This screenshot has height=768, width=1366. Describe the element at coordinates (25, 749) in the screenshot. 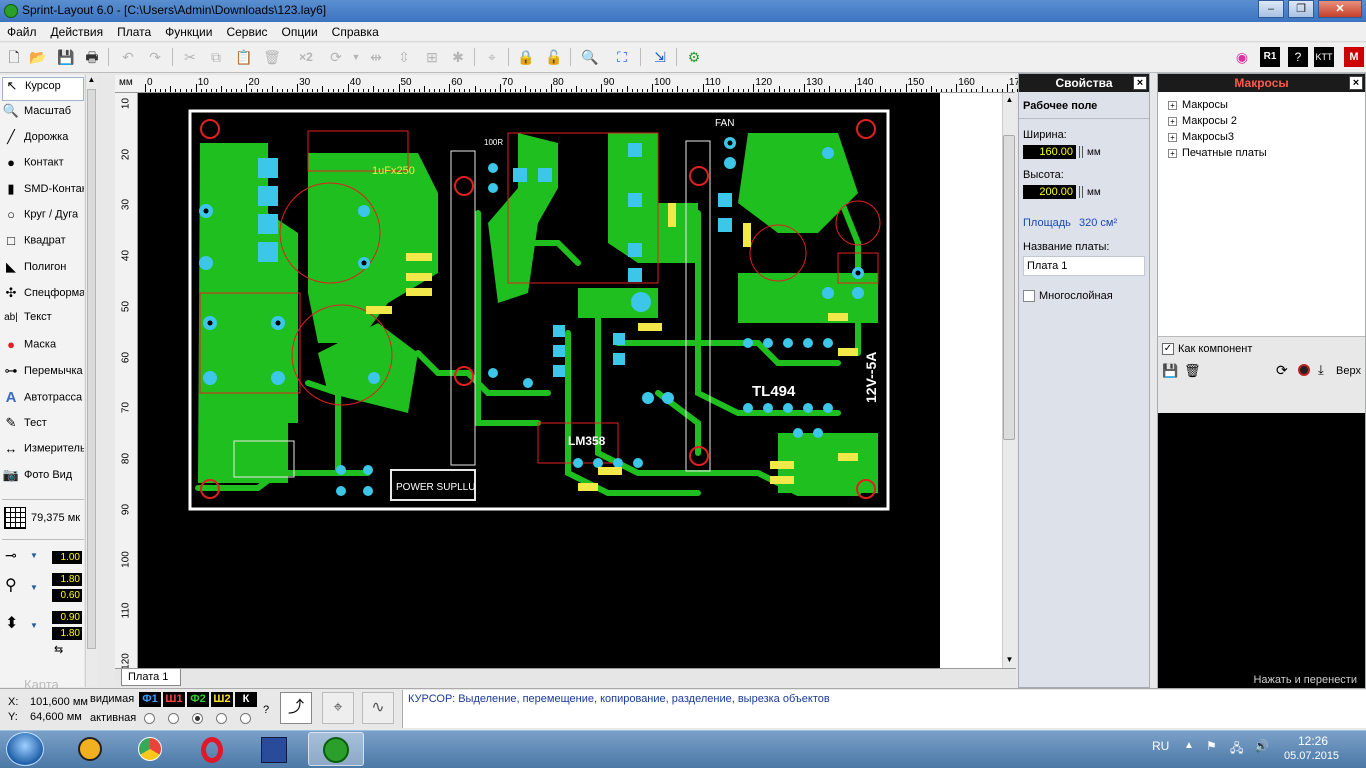

I see `start-button` at that location.